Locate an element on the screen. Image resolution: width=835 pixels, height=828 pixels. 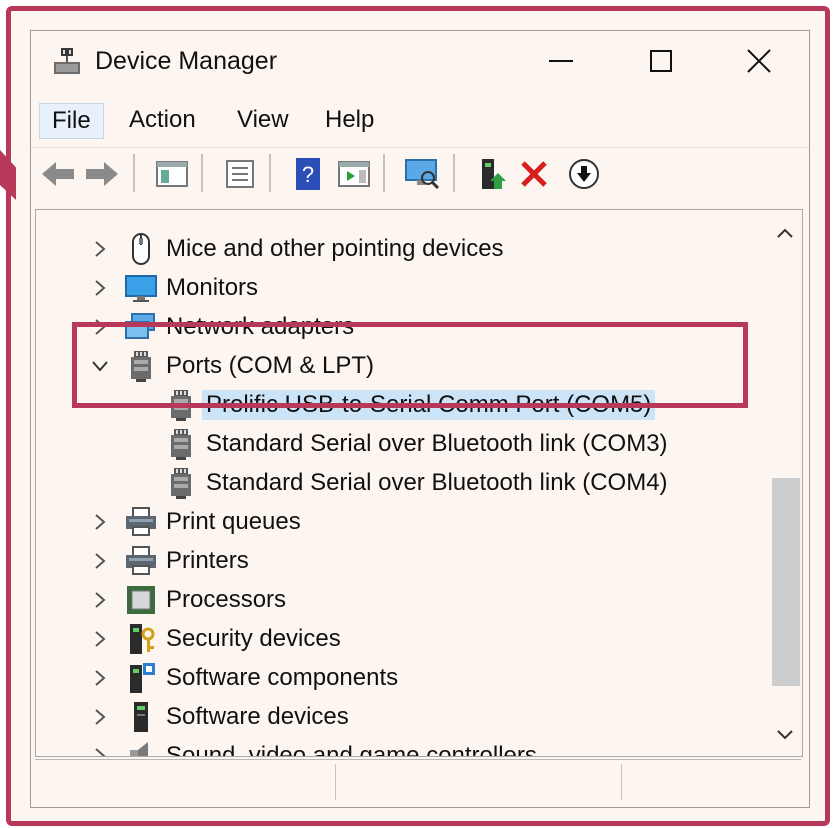
scan-hardware-icon is located at coordinates (422, 174).